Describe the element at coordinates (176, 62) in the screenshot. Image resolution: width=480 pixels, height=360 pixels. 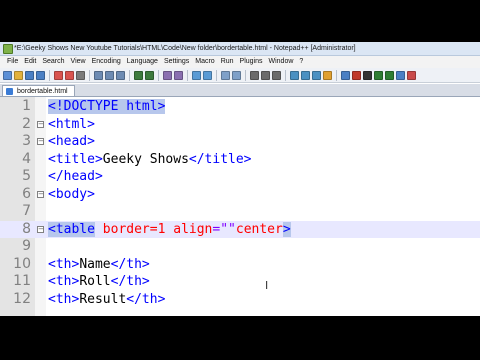
I see `menu-settings: Settings` at that location.